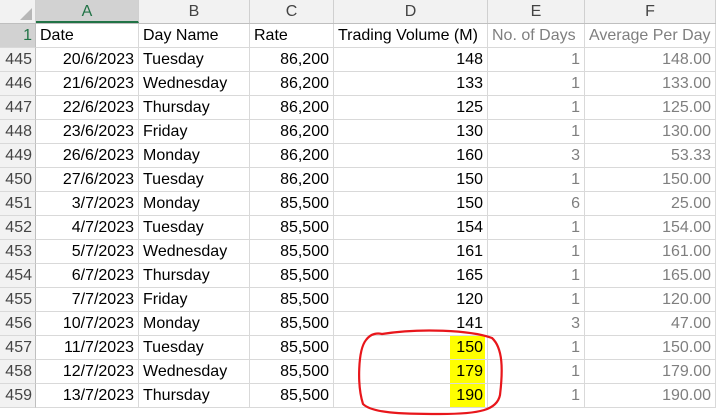  I want to click on average-per-day-cell: 125.00, so click(650, 108).